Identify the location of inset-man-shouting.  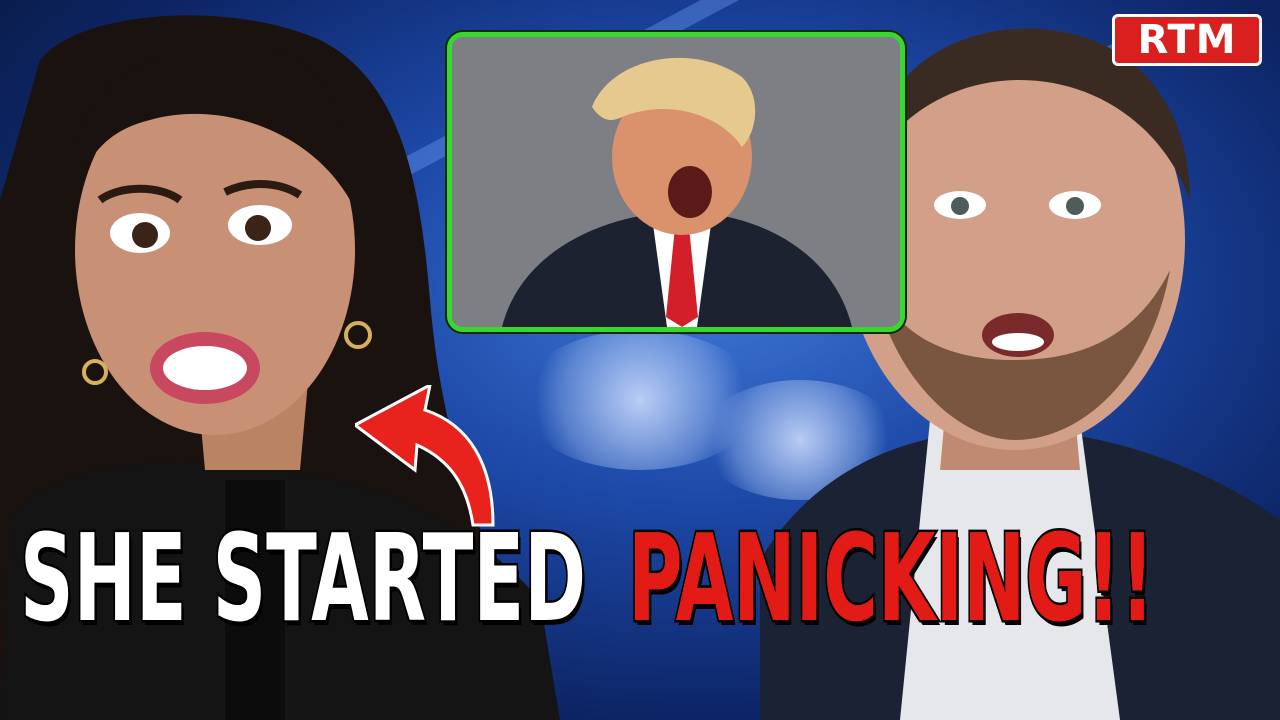
(676, 182).